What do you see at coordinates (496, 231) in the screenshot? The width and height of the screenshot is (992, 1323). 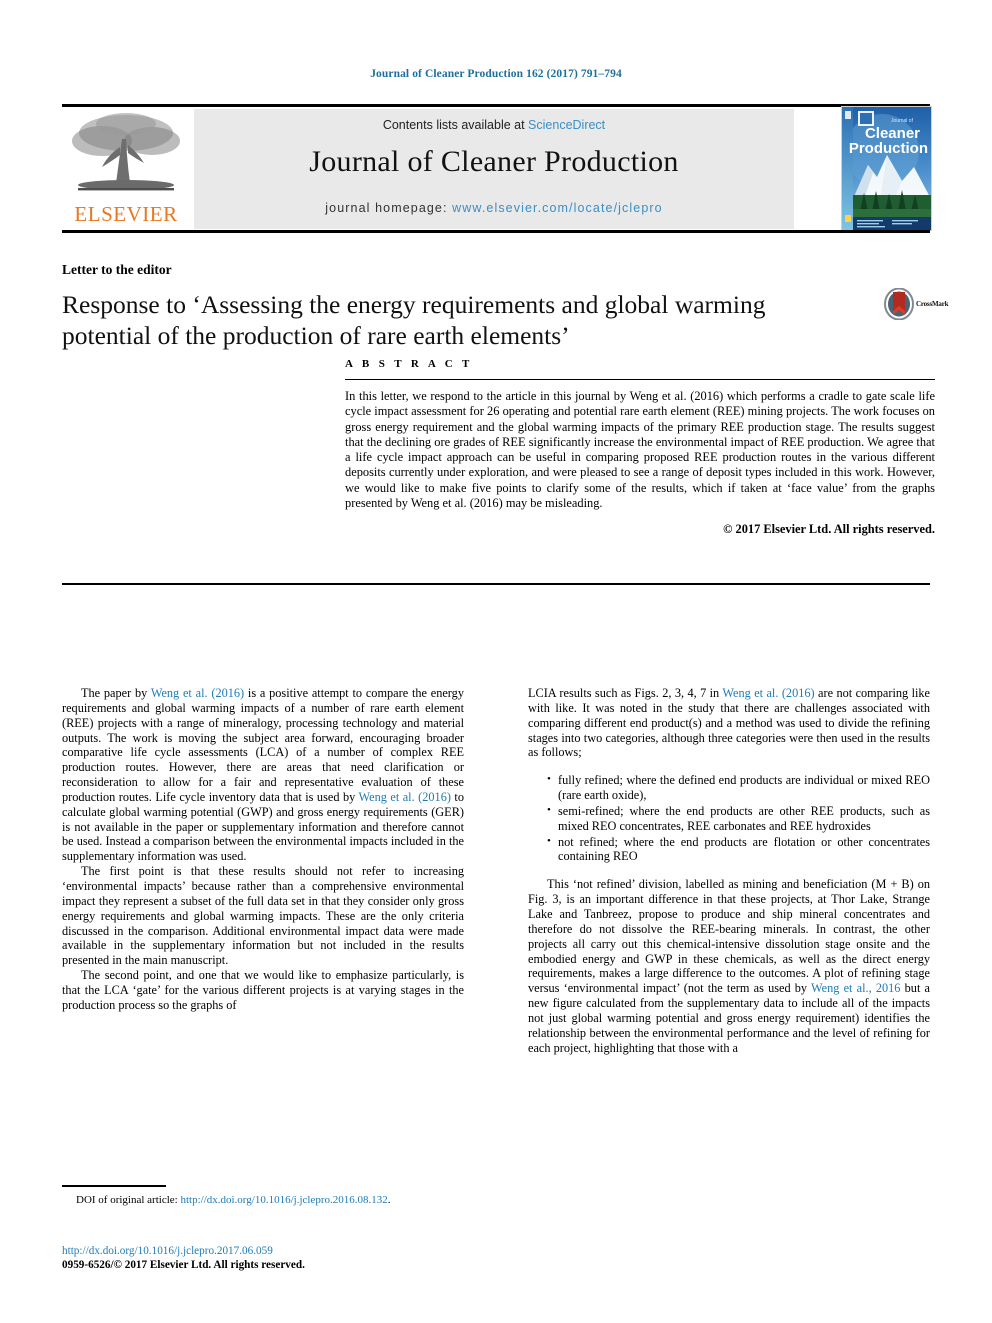 I see `masthead-bottom-rule` at bounding box center [496, 231].